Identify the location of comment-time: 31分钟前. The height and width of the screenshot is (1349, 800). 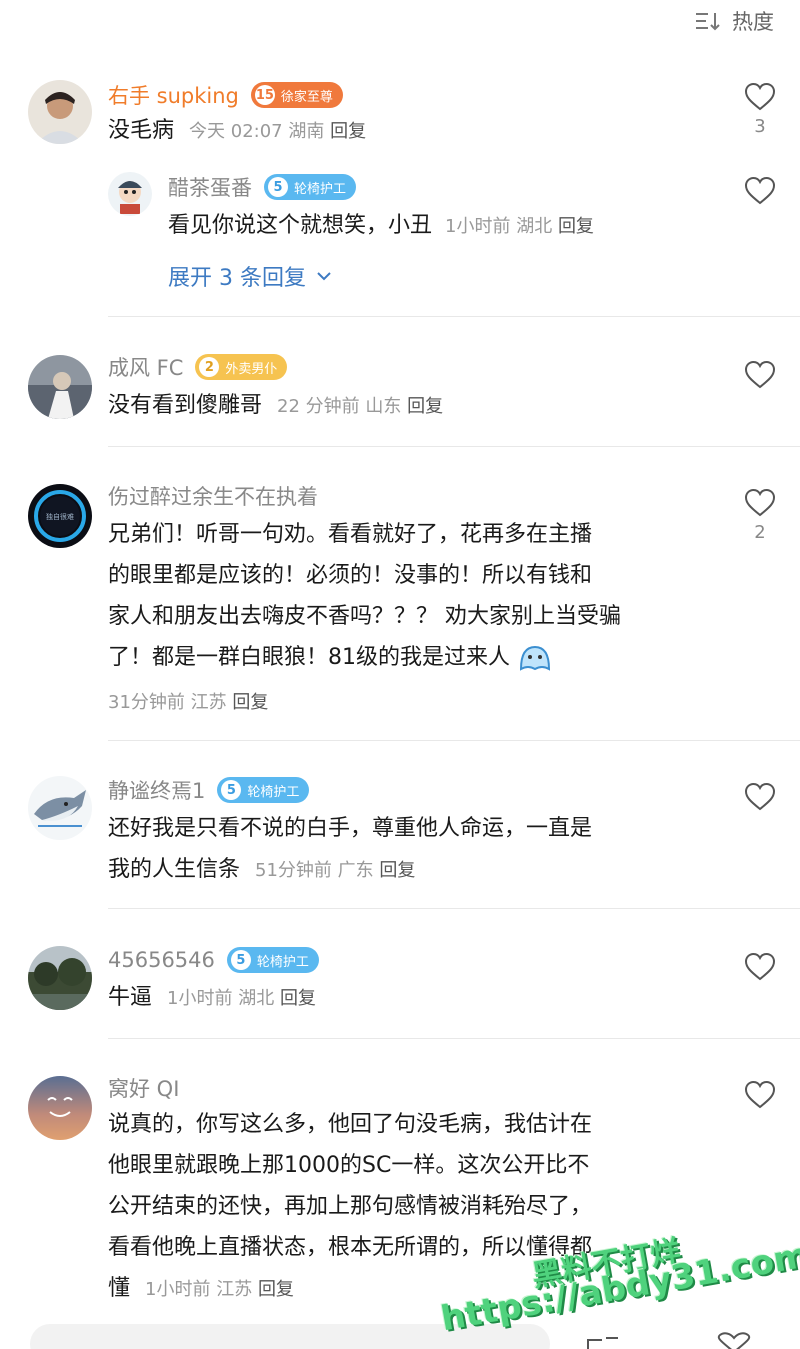
(146, 702).